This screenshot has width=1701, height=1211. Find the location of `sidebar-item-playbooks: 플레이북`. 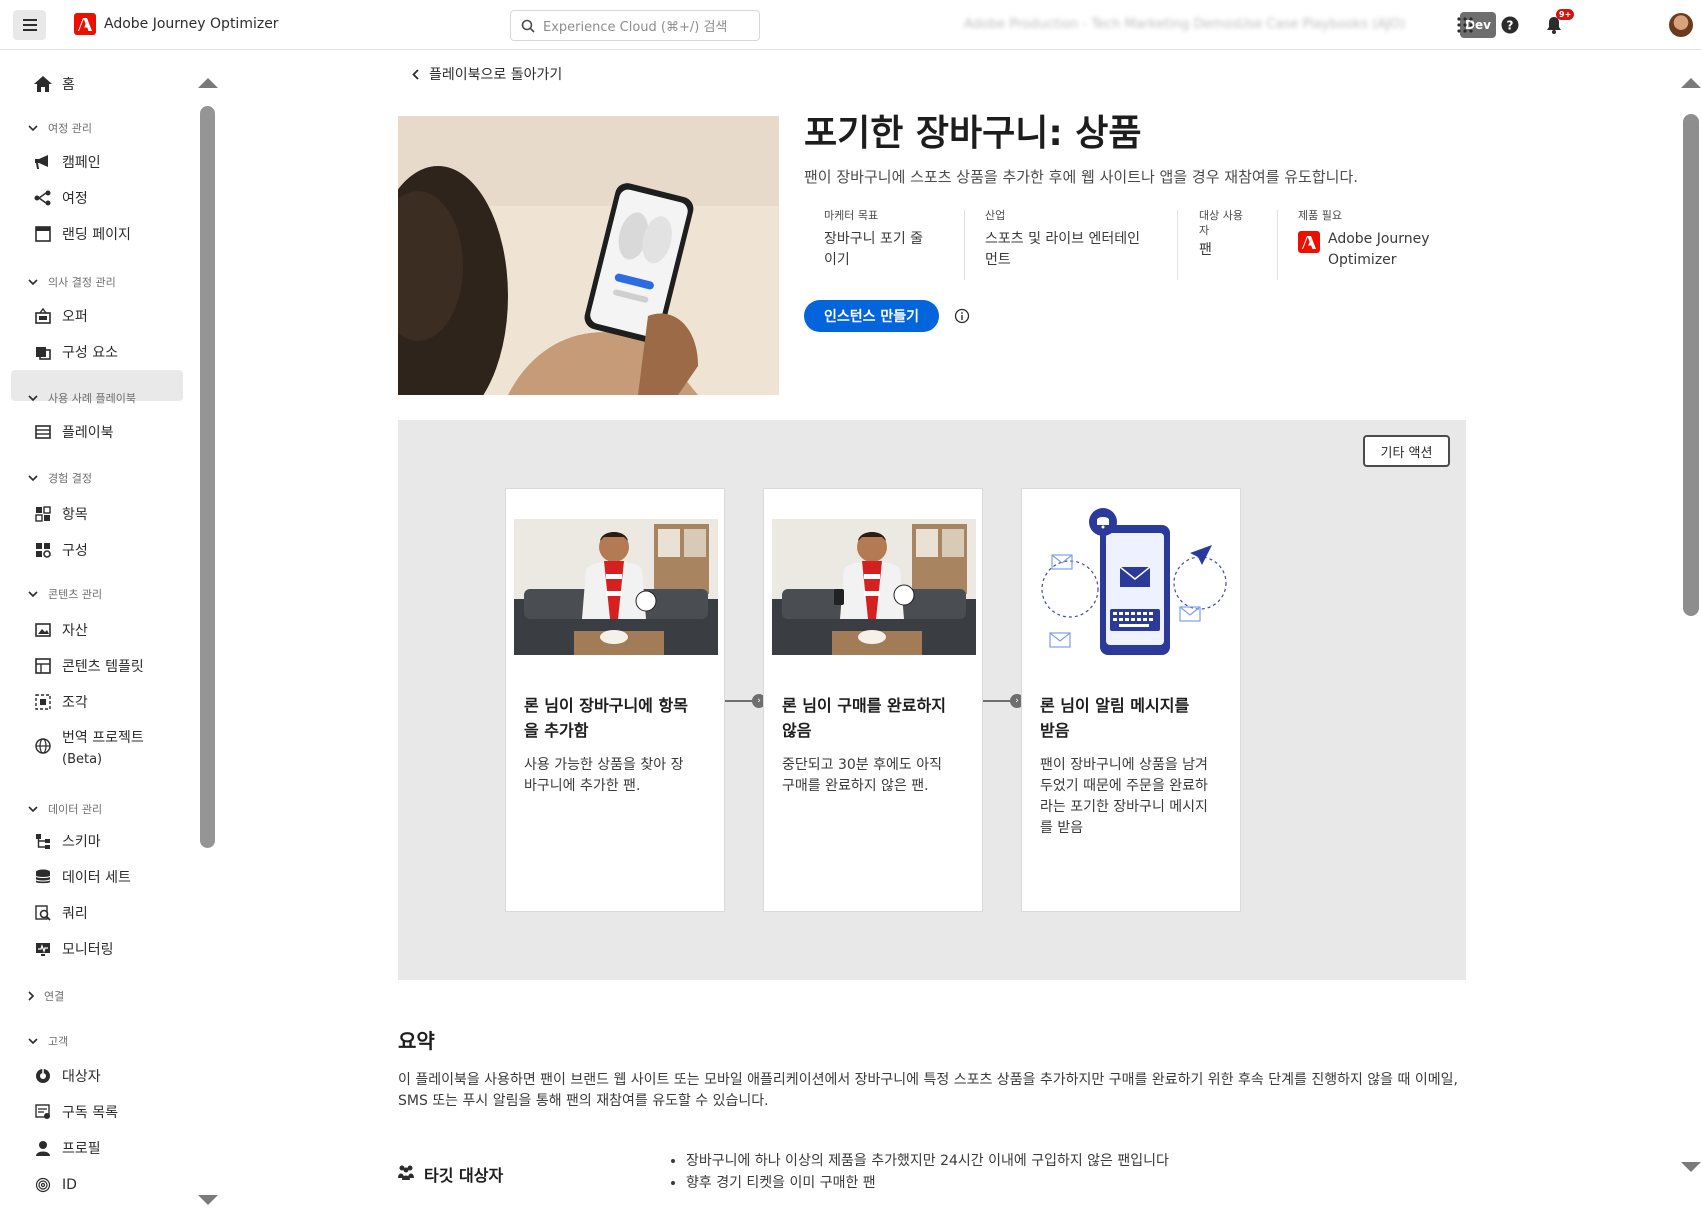

sidebar-item-playbooks: 플레이북 is located at coordinates (74, 432).